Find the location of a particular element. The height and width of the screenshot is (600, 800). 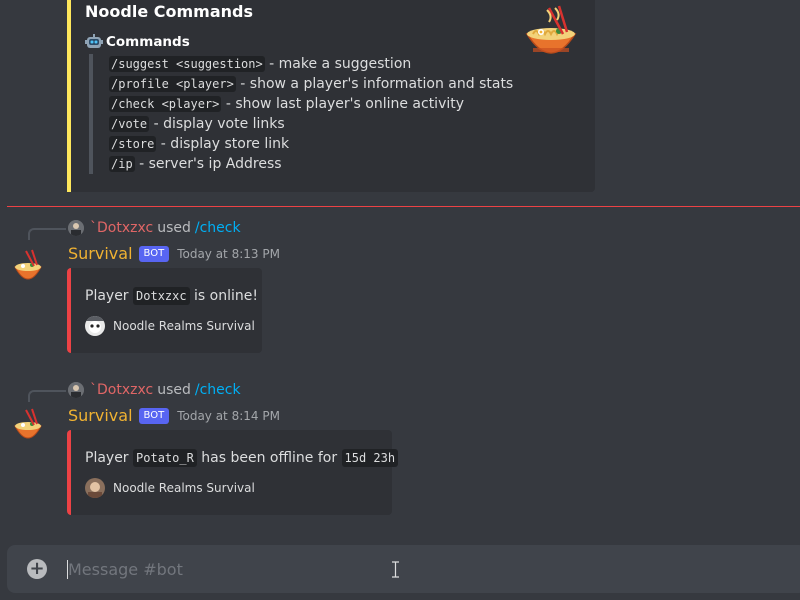

embed-description: Player Dotxzxc is online! is located at coordinates (171, 296).